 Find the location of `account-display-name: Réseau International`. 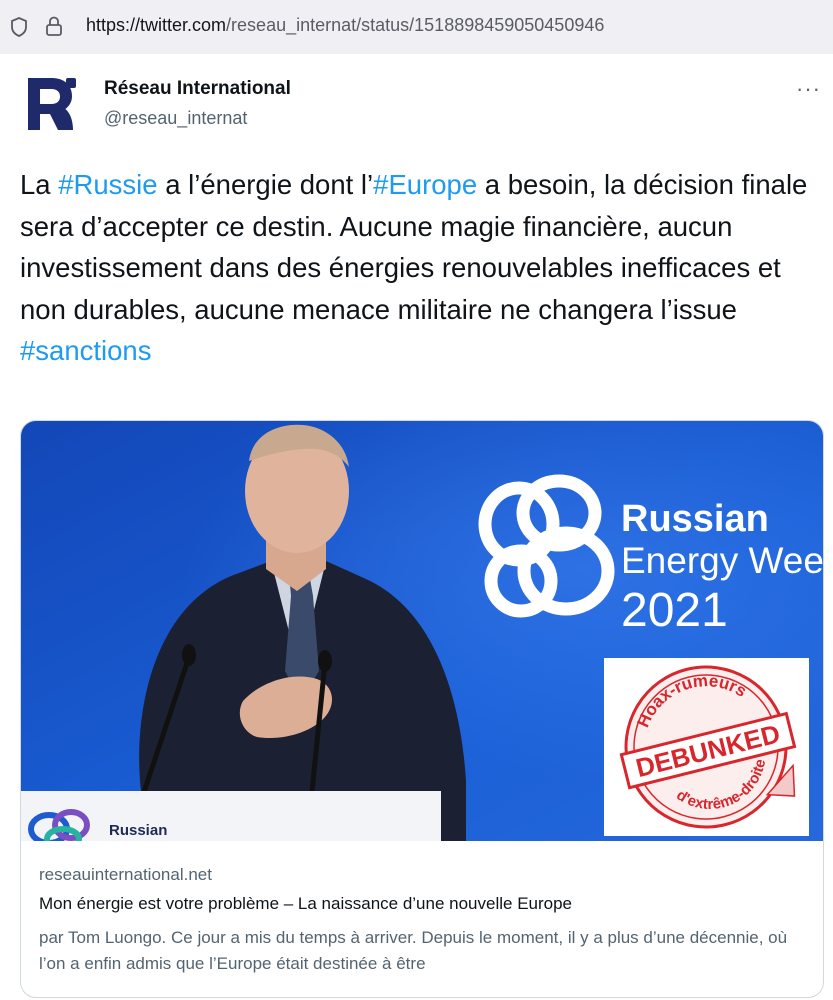

account-display-name: Réseau International is located at coordinates (197, 89).